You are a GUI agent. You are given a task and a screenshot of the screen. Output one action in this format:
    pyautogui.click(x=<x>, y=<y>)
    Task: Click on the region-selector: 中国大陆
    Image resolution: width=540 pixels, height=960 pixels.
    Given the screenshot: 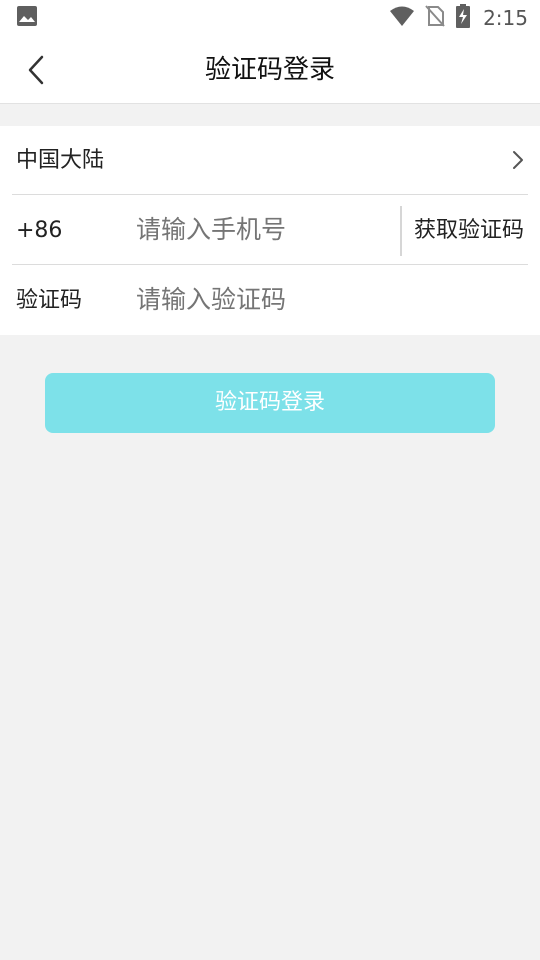 What is the action you would take?
    pyautogui.click(x=270, y=160)
    